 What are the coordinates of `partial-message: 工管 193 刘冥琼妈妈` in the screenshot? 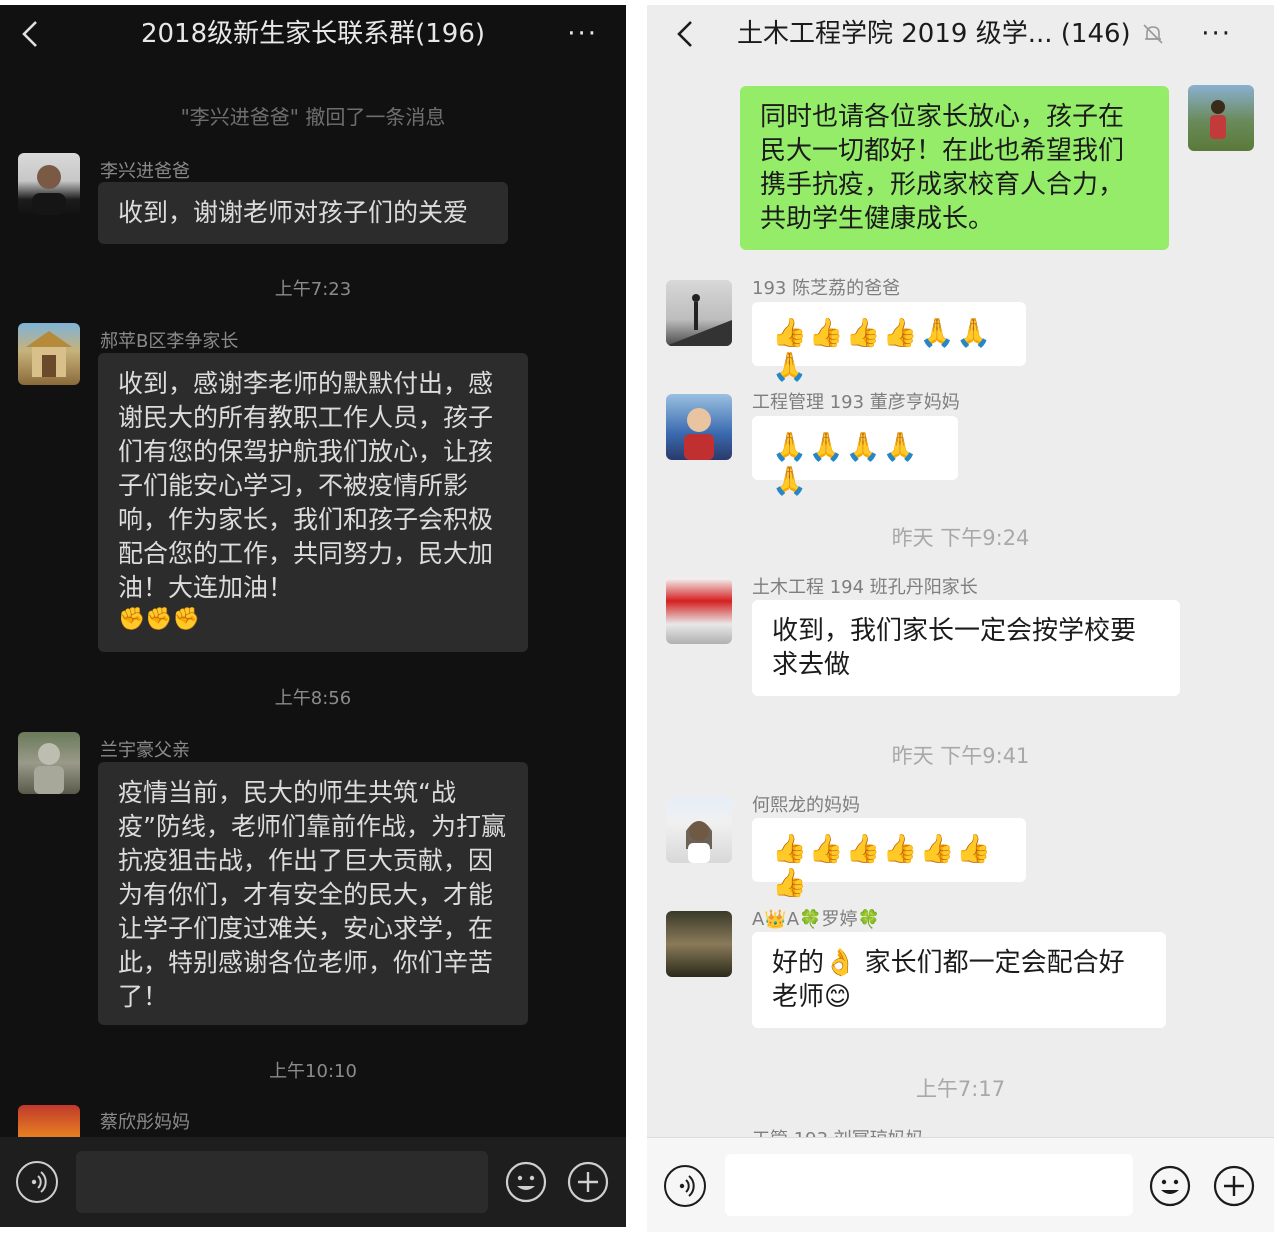 It's located at (960, 1131).